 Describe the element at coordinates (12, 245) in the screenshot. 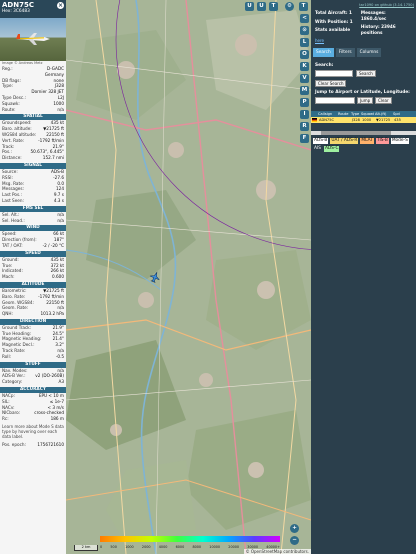

I see `info-row-label: TAT / OAT:` at that location.